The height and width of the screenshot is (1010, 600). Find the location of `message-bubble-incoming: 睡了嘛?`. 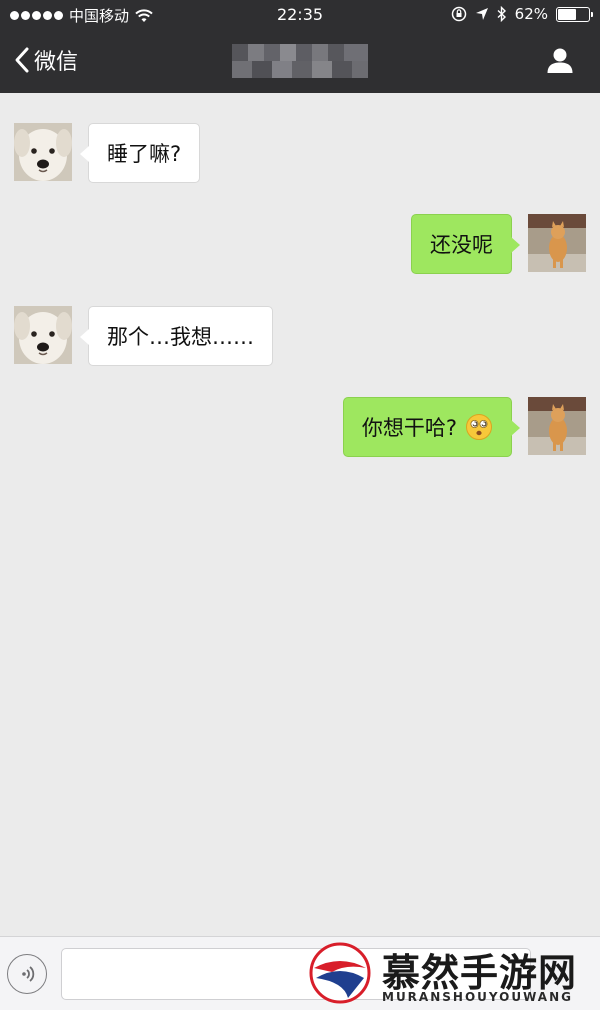

message-bubble-incoming: 睡了嘛? is located at coordinates (140, 153).